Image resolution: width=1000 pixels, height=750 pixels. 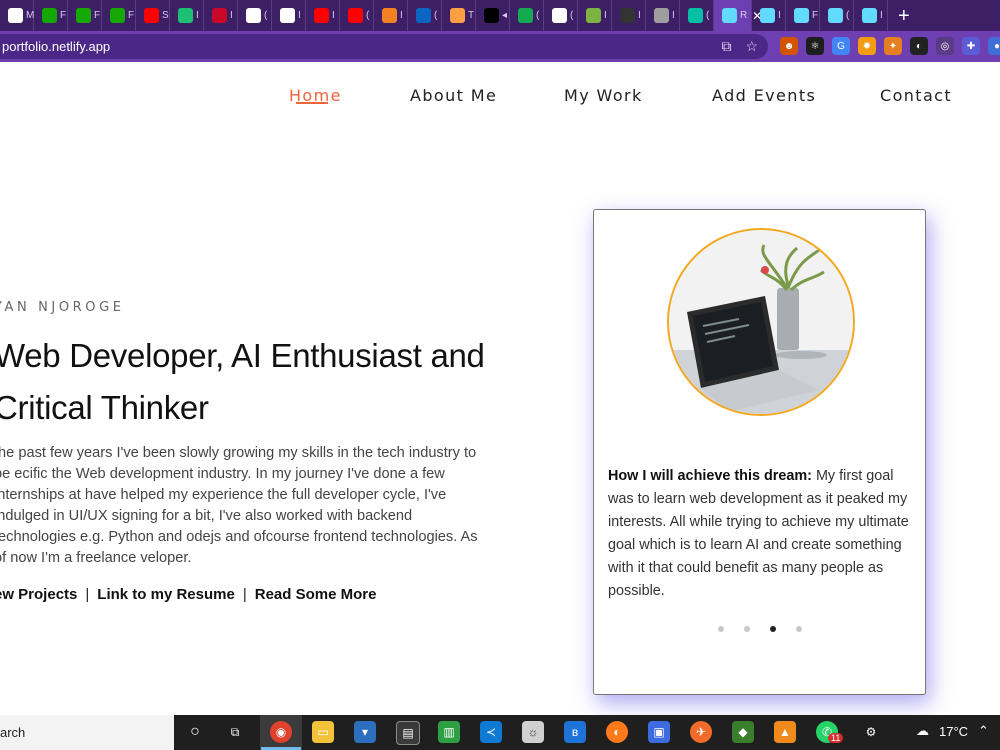 I want to click on white-square-icon, so click(x=15, y=15).